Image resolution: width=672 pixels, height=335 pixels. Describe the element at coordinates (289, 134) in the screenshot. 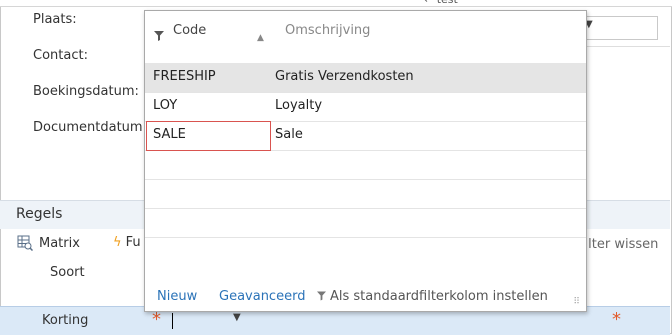

I see `item-description: Sale` at that location.